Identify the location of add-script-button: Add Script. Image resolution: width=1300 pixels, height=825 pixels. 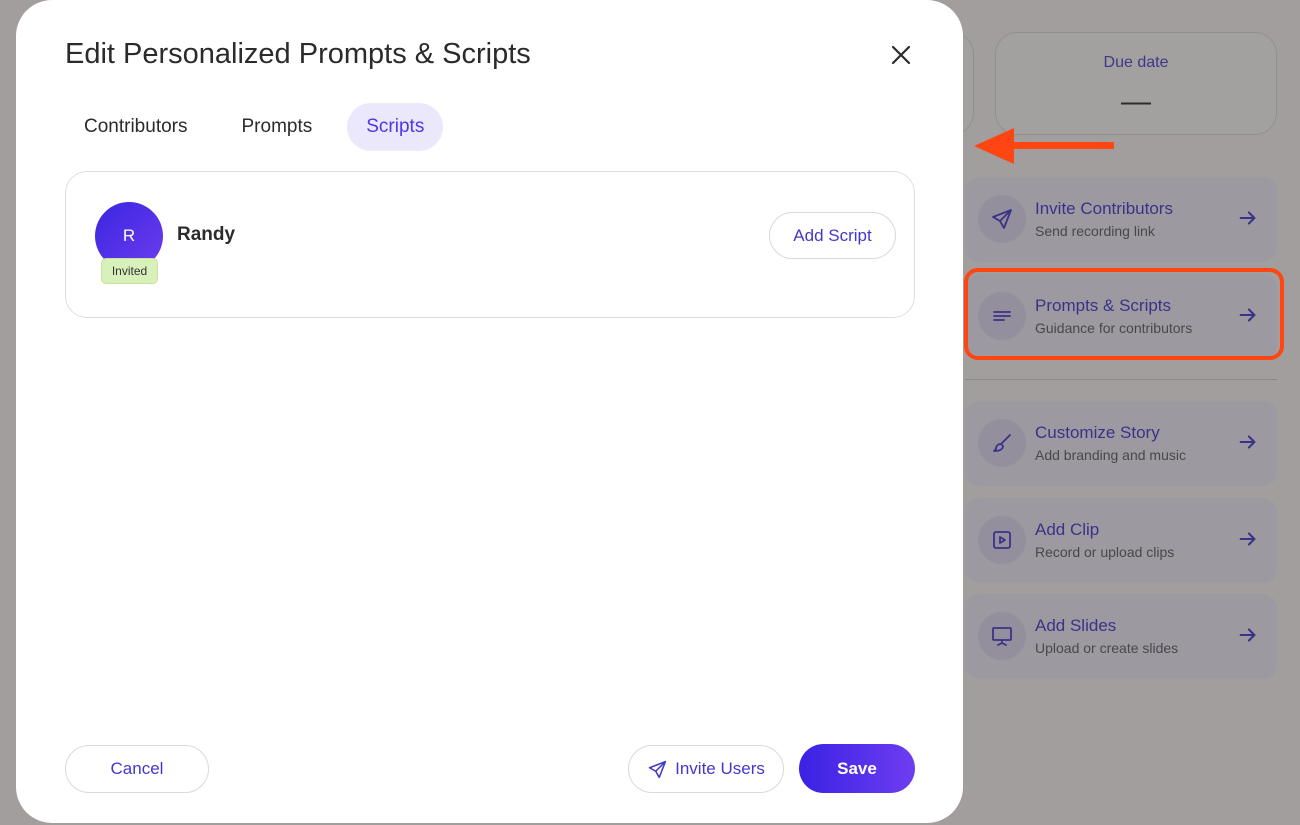
(832, 235).